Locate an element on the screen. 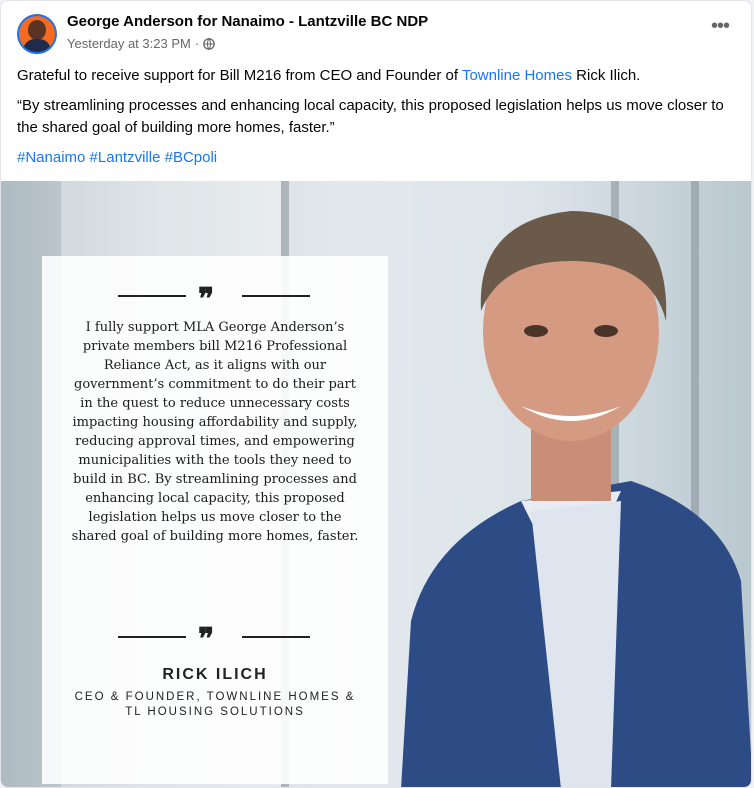 The height and width of the screenshot is (788, 754). signature-name: RICK ILICH is located at coordinates (215, 674).